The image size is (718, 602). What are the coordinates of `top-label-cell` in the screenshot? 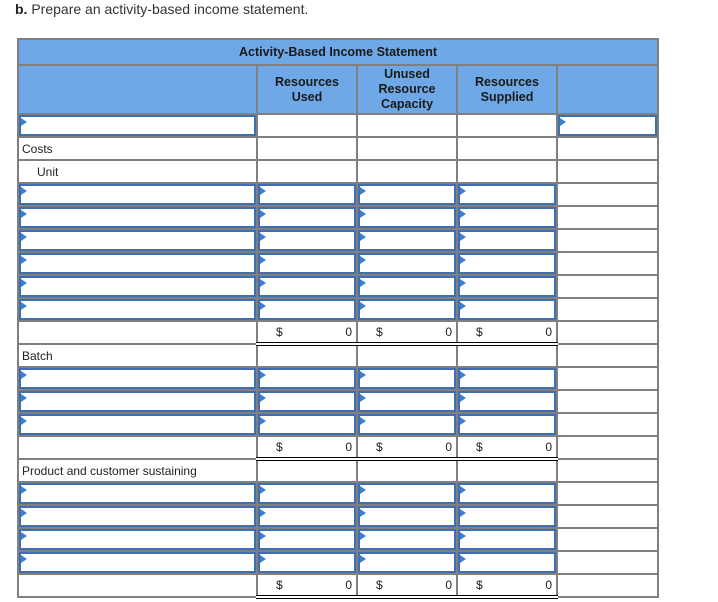 It's located at (137, 125).